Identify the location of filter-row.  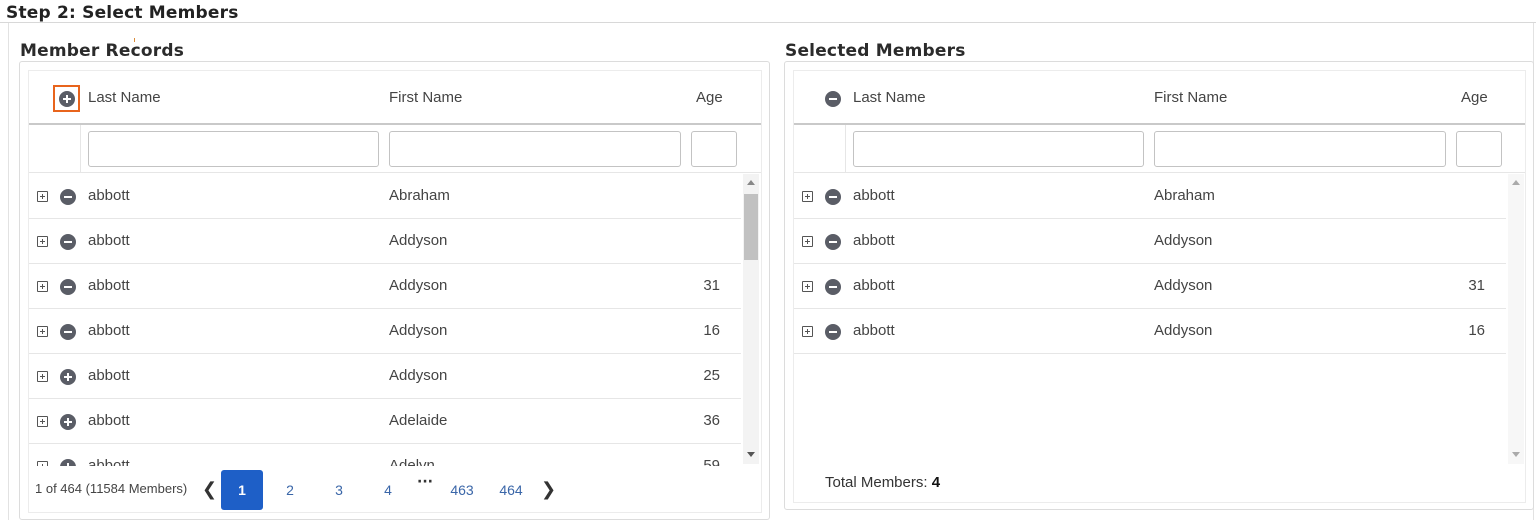
(395, 149).